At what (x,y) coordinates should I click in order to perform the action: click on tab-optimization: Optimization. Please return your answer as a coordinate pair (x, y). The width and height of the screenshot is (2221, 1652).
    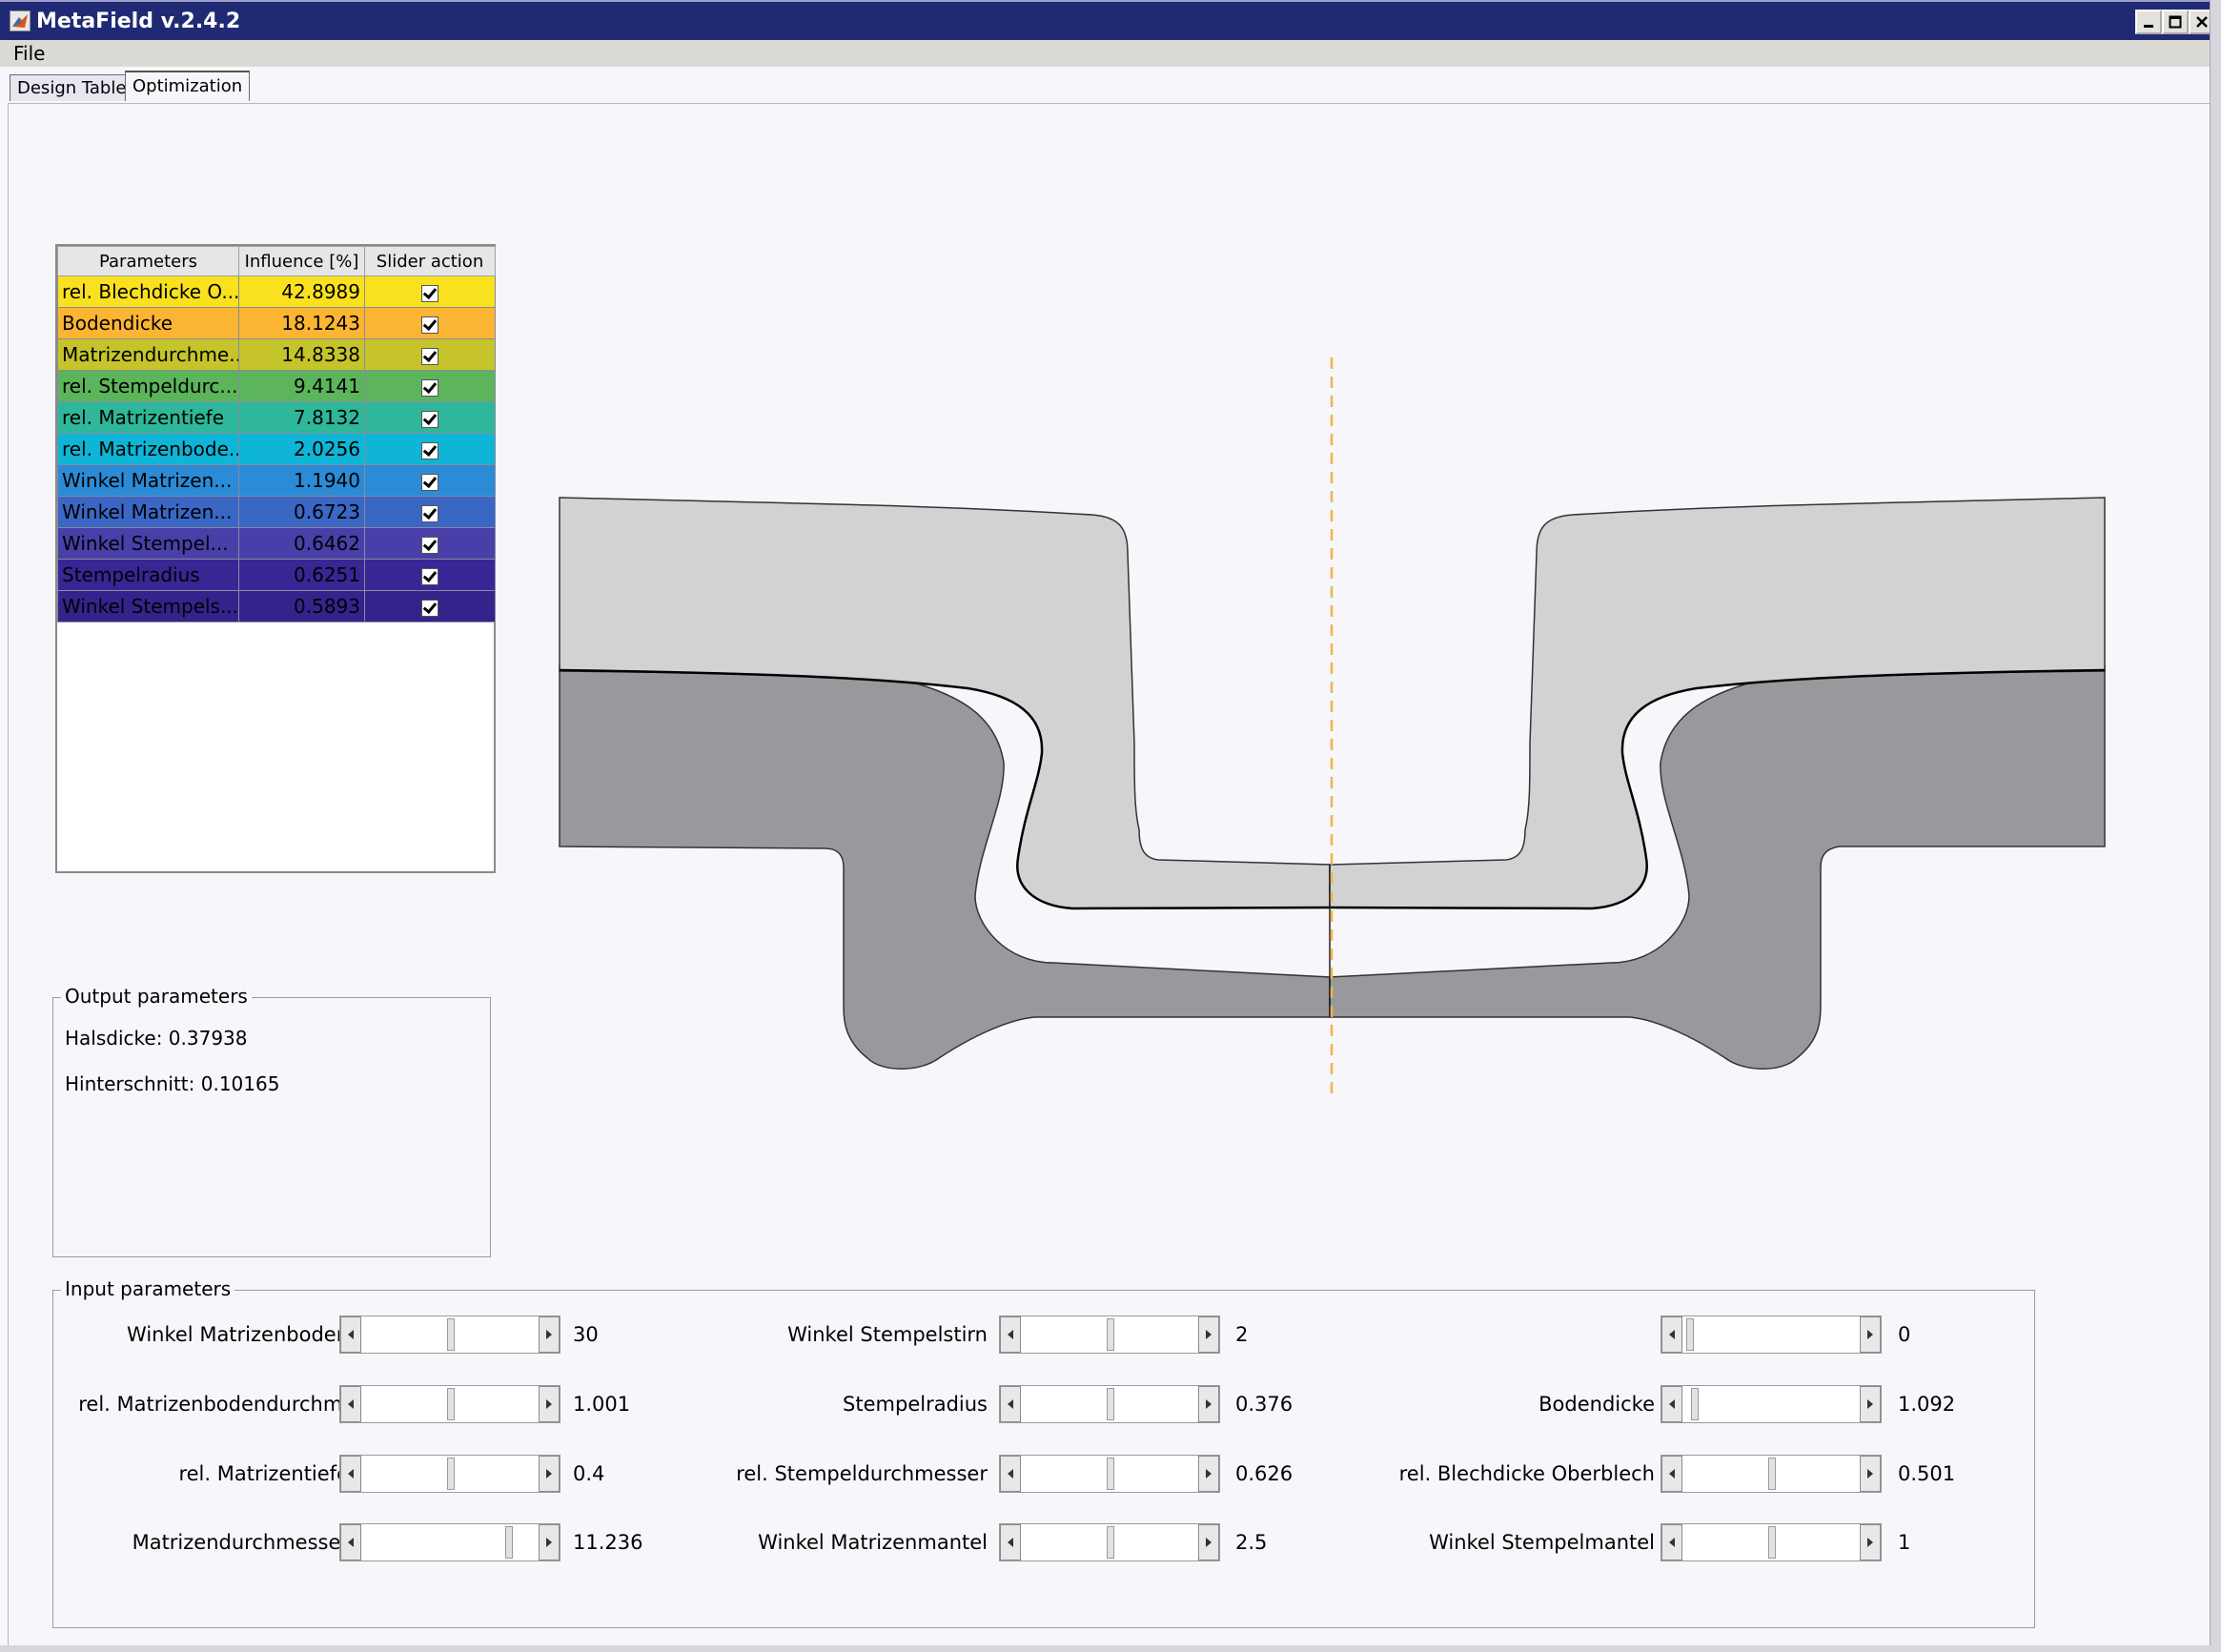
    Looking at the image, I should click on (188, 86).